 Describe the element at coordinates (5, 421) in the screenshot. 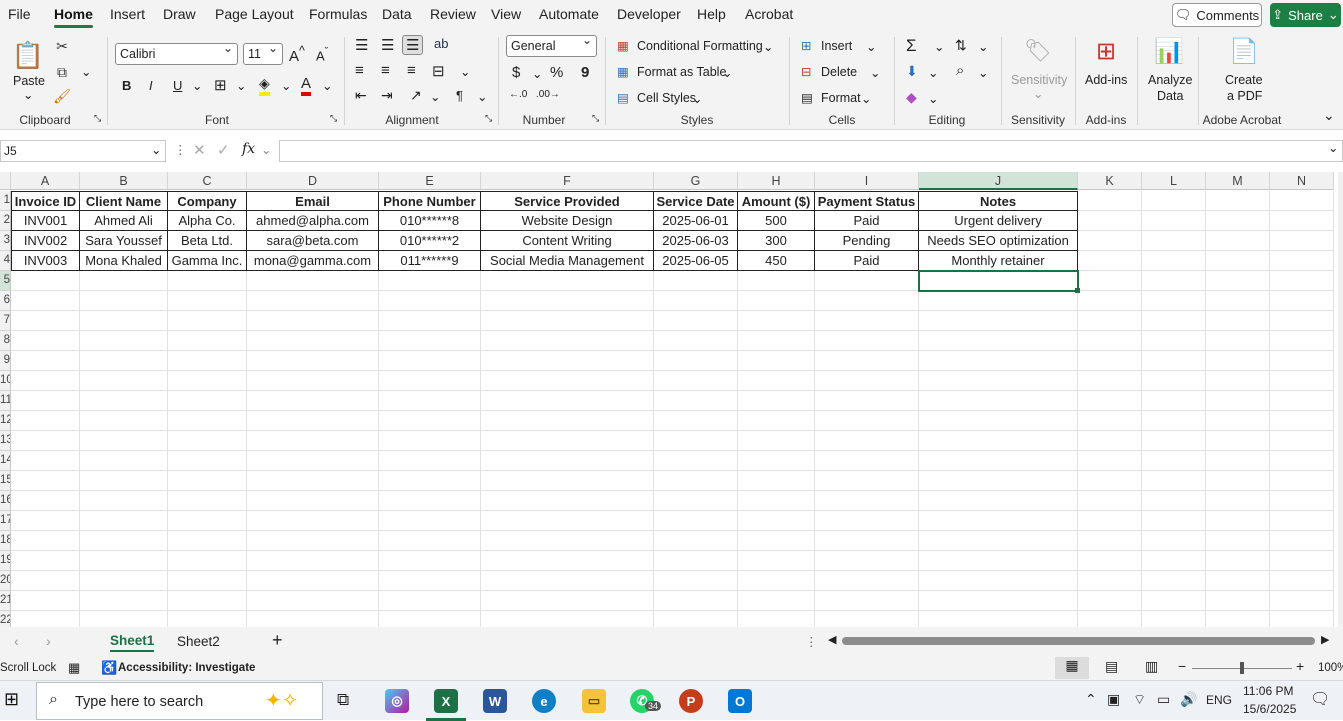

I see `row-header-12: 12` at that location.